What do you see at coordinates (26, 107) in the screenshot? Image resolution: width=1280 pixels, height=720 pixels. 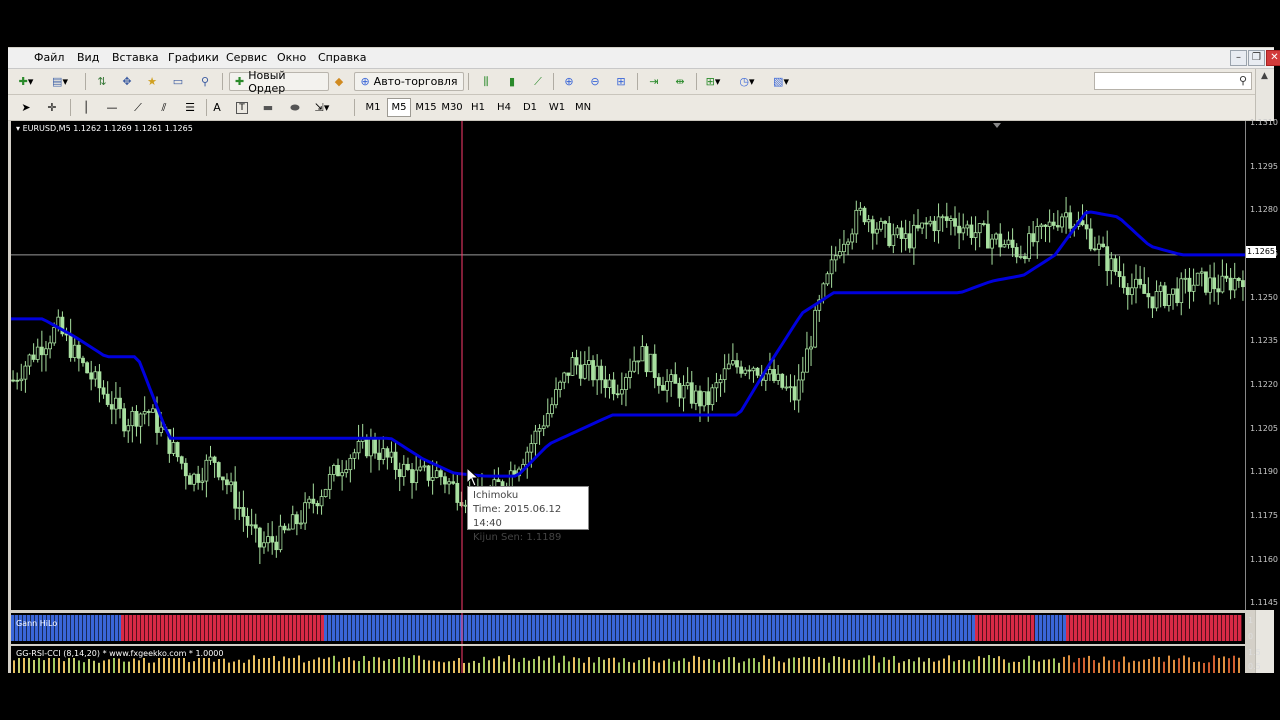 I see `cursor-icon: ➤` at bounding box center [26, 107].